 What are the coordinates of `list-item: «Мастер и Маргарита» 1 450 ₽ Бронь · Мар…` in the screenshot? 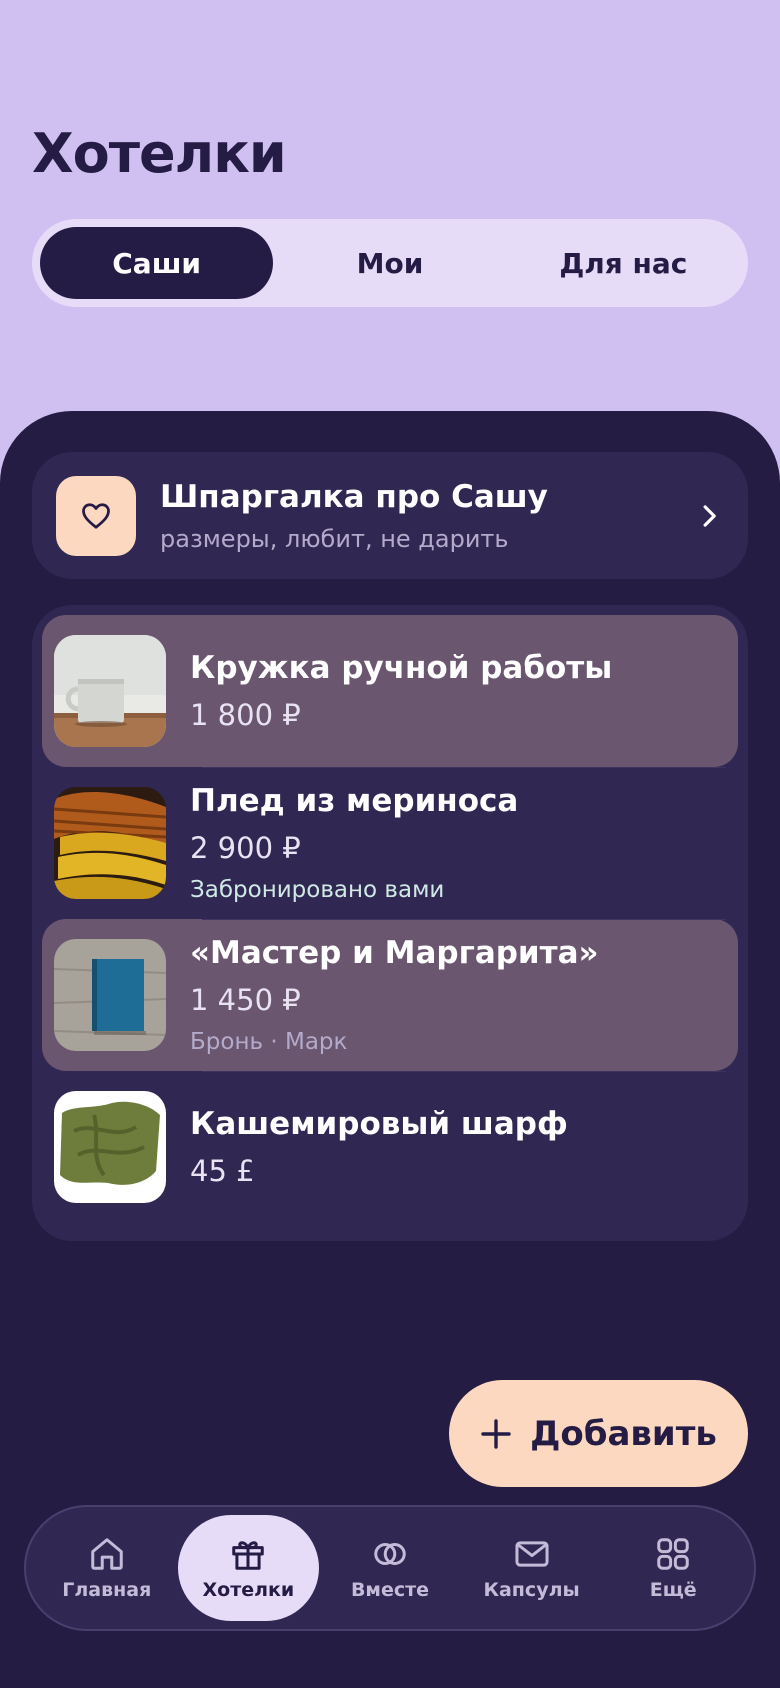 It's located at (390, 995).